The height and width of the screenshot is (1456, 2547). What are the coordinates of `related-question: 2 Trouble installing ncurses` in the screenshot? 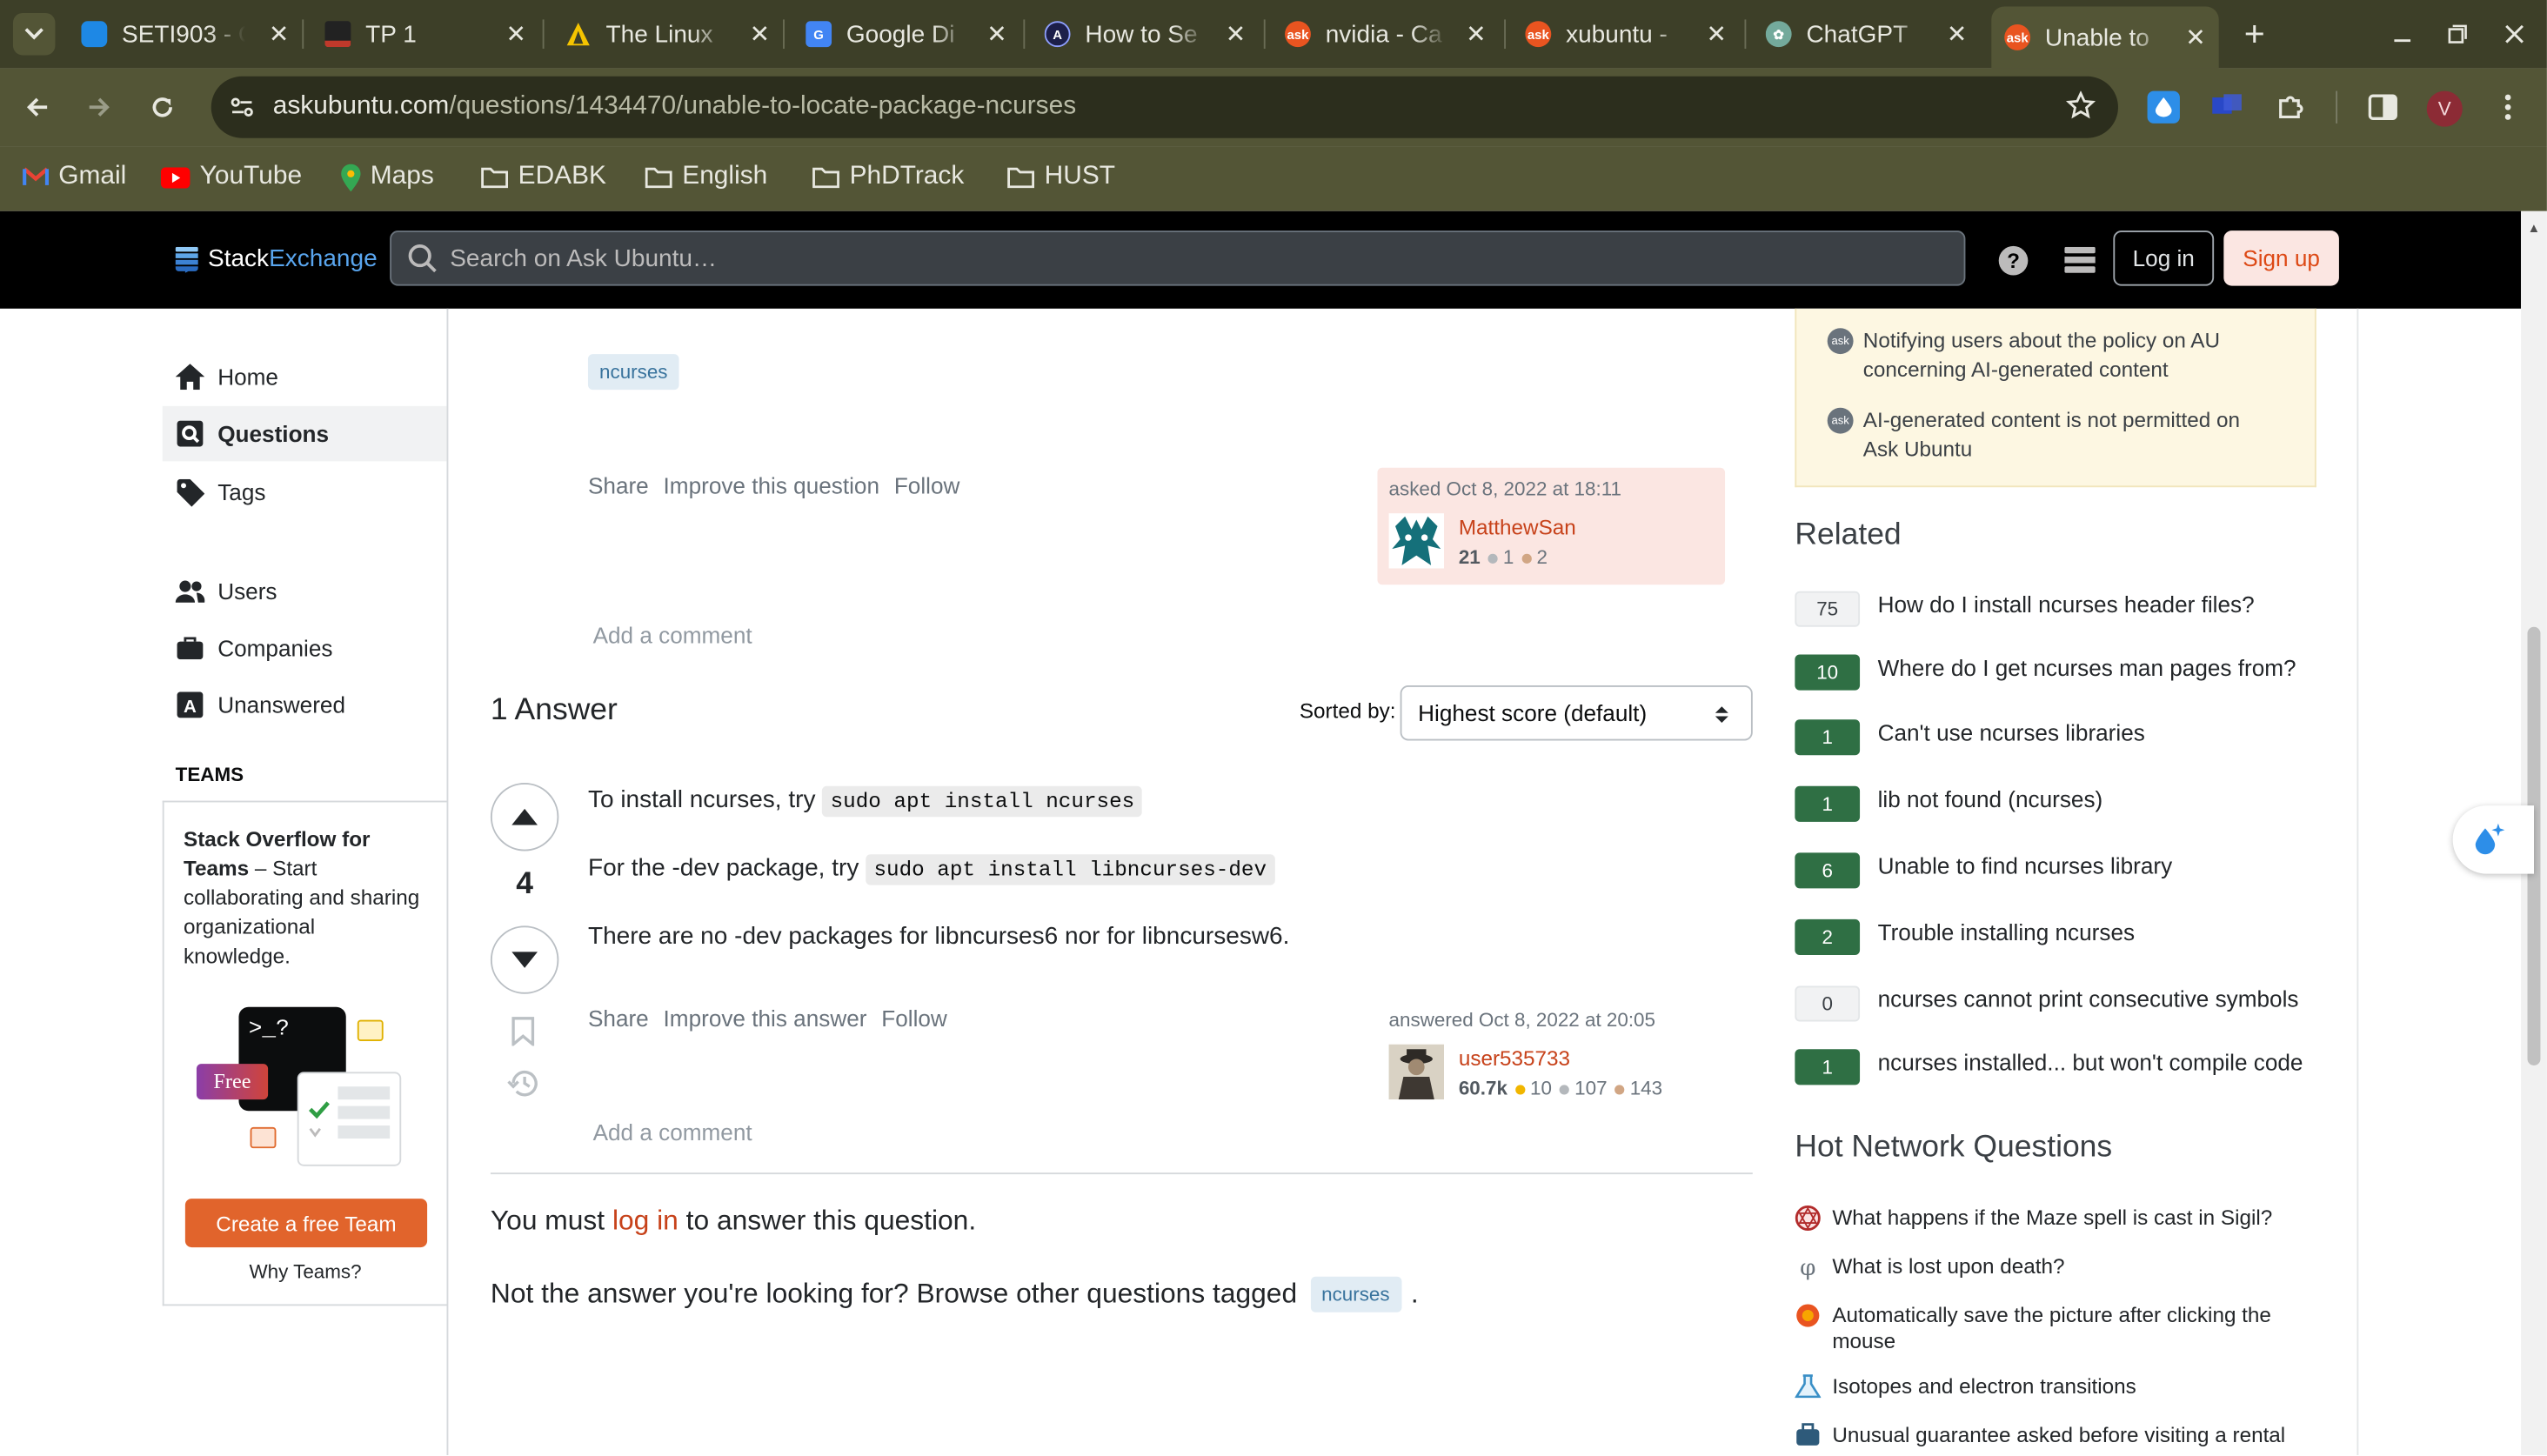 It's located at (2055, 943).